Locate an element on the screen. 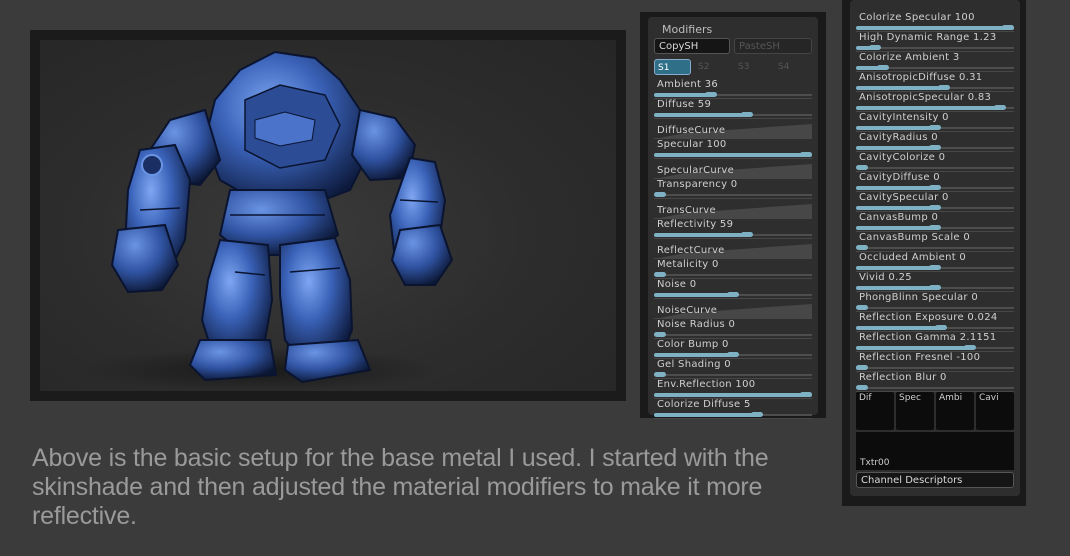 The width and height of the screenshot is (1070, 556). reflection-exposure-0-024-slider: Reflection Exposure 0.024 is located at coordinates (935, 322).